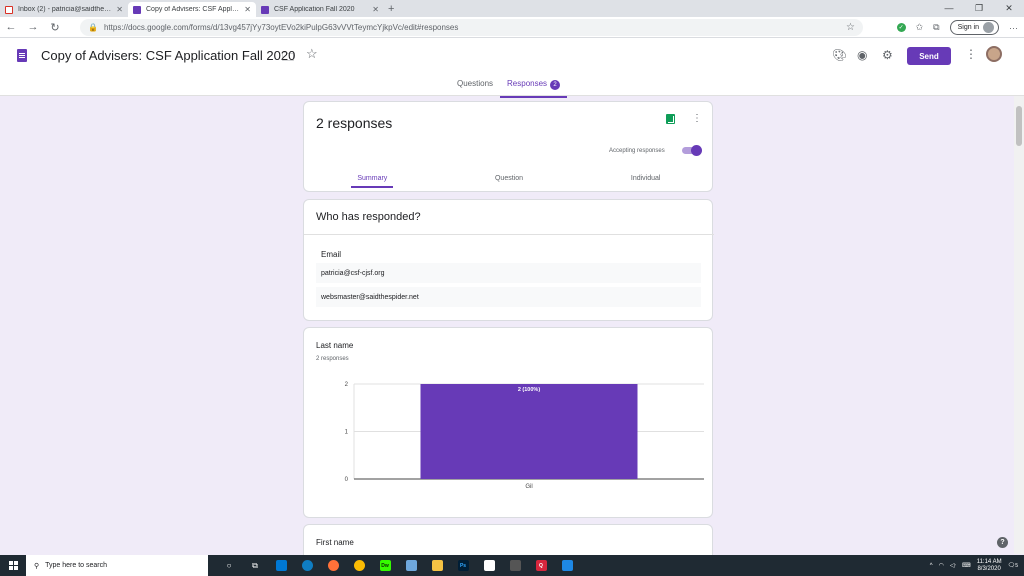  Describe the element at coordinates (281, 565) in the screenshot. I see `mail-icon` at that location.